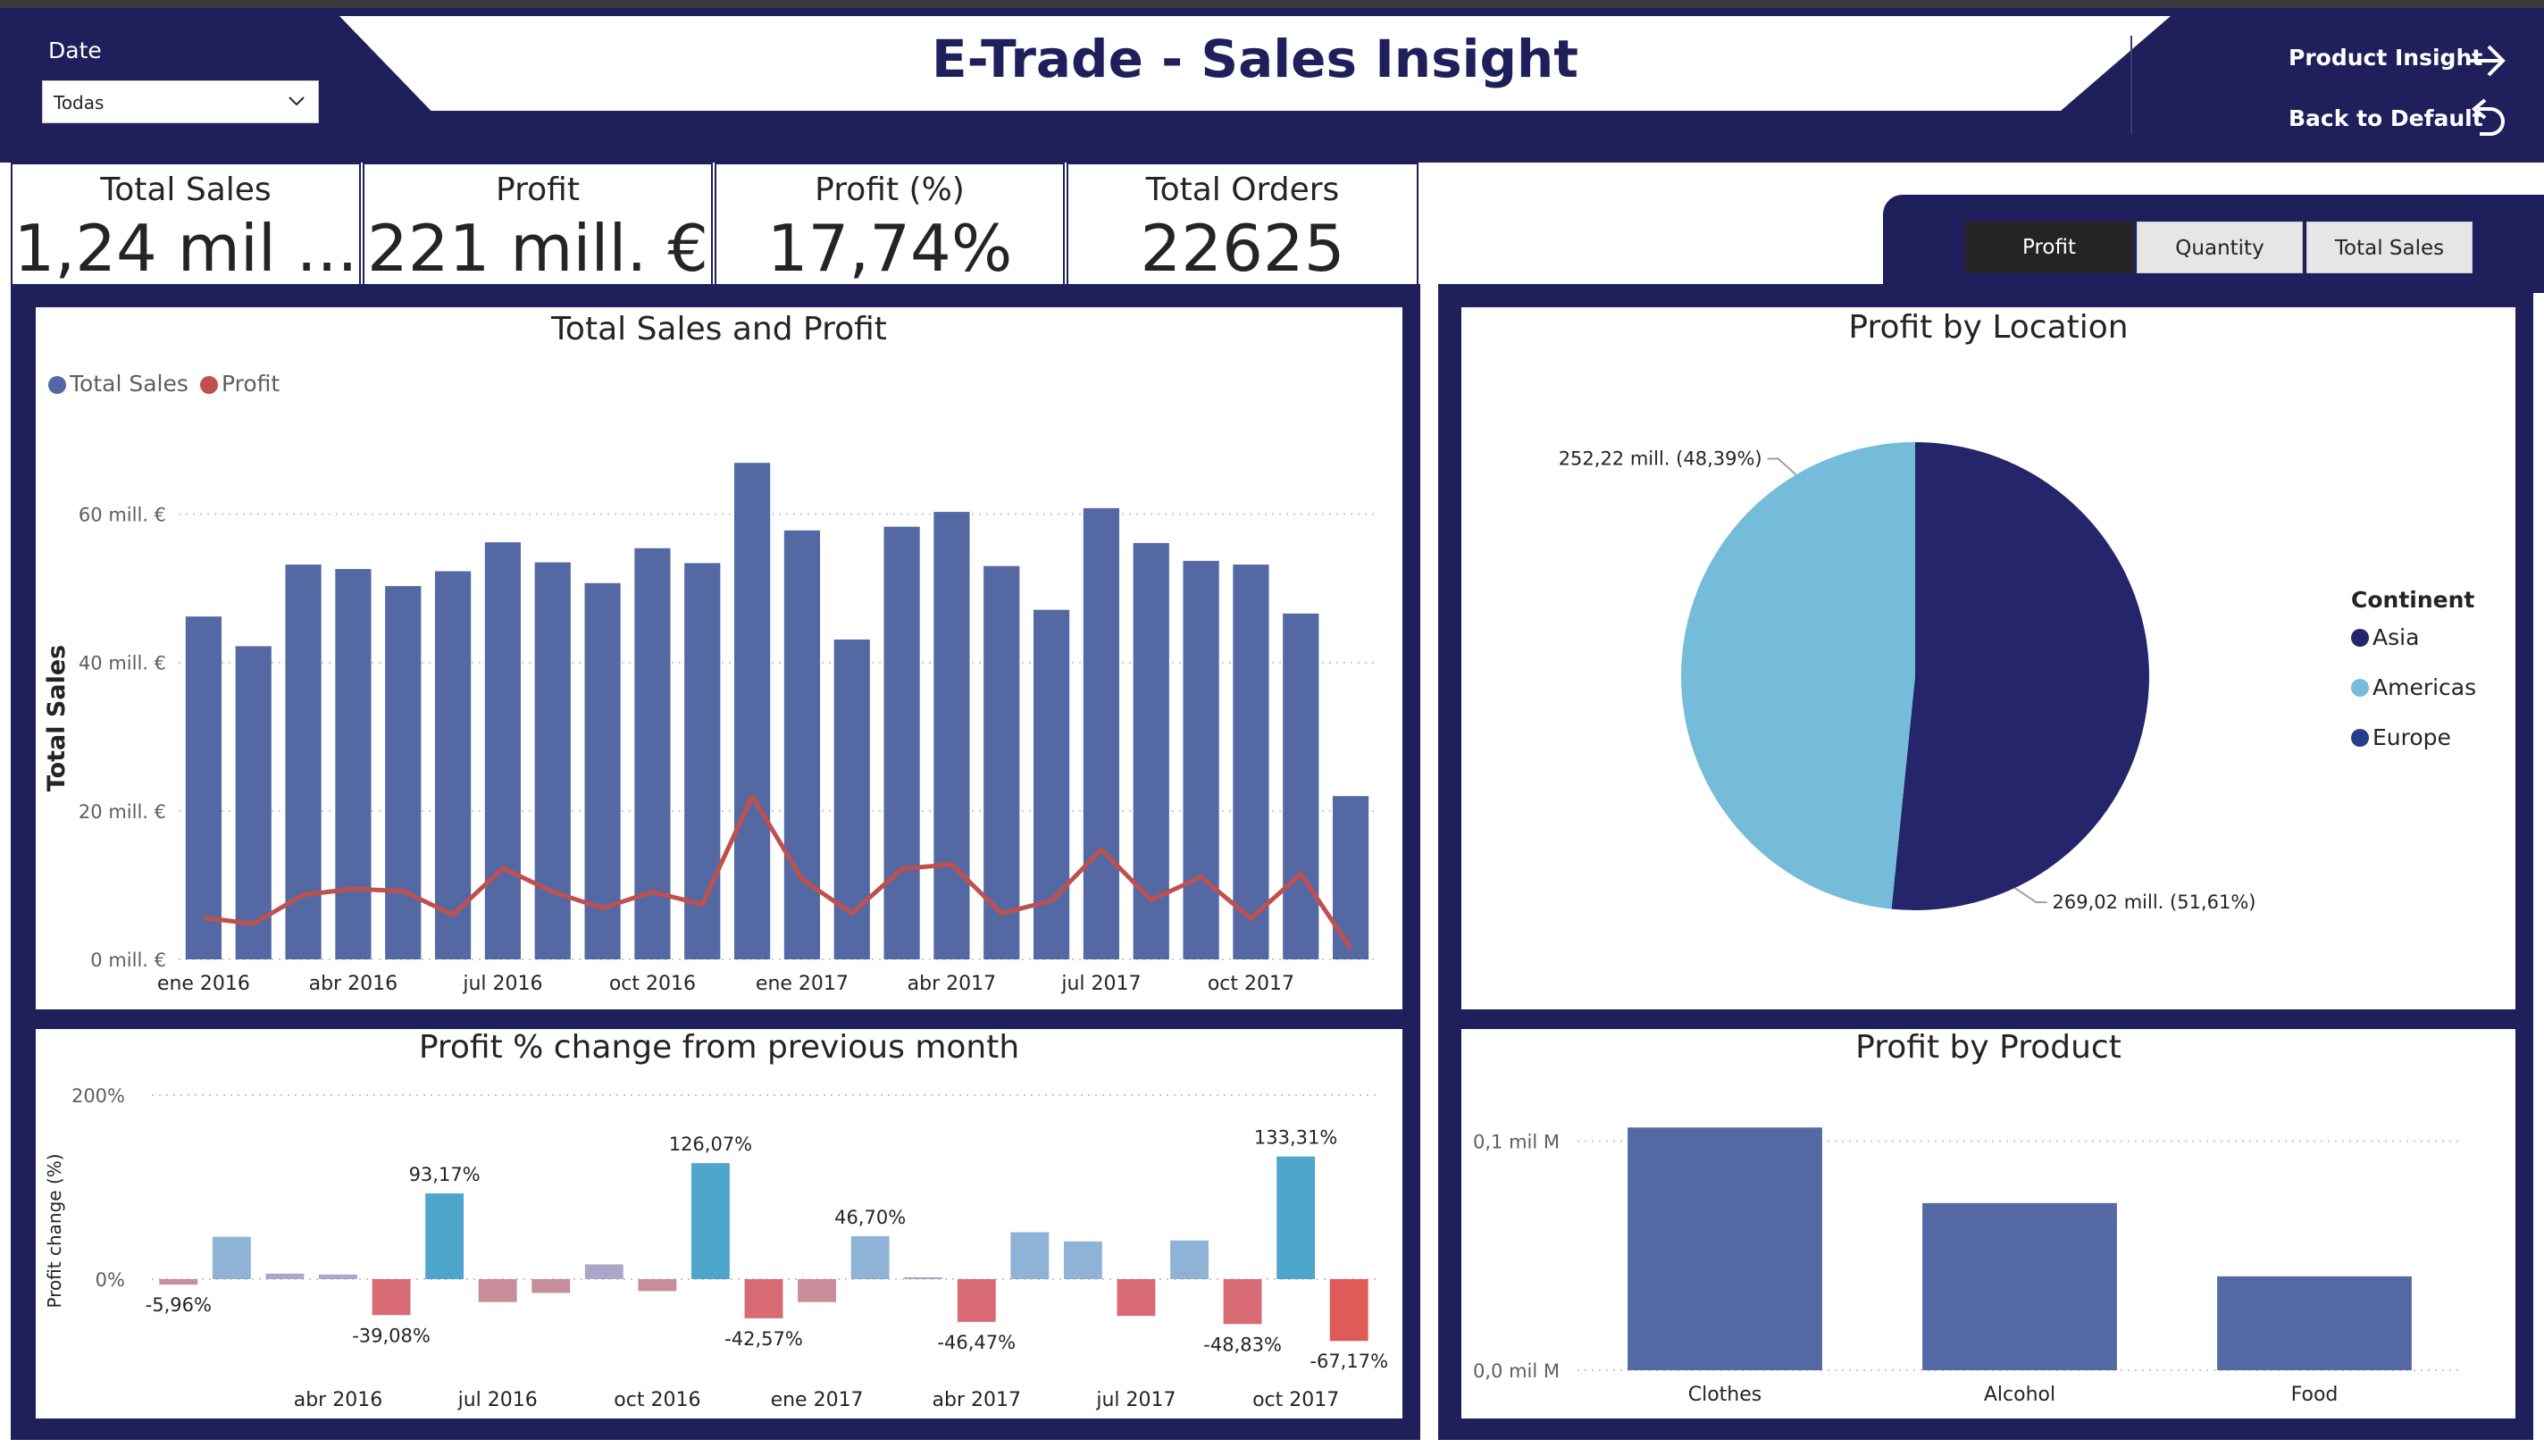  I want to click on legend-title: Continent, so click(2412, 600).